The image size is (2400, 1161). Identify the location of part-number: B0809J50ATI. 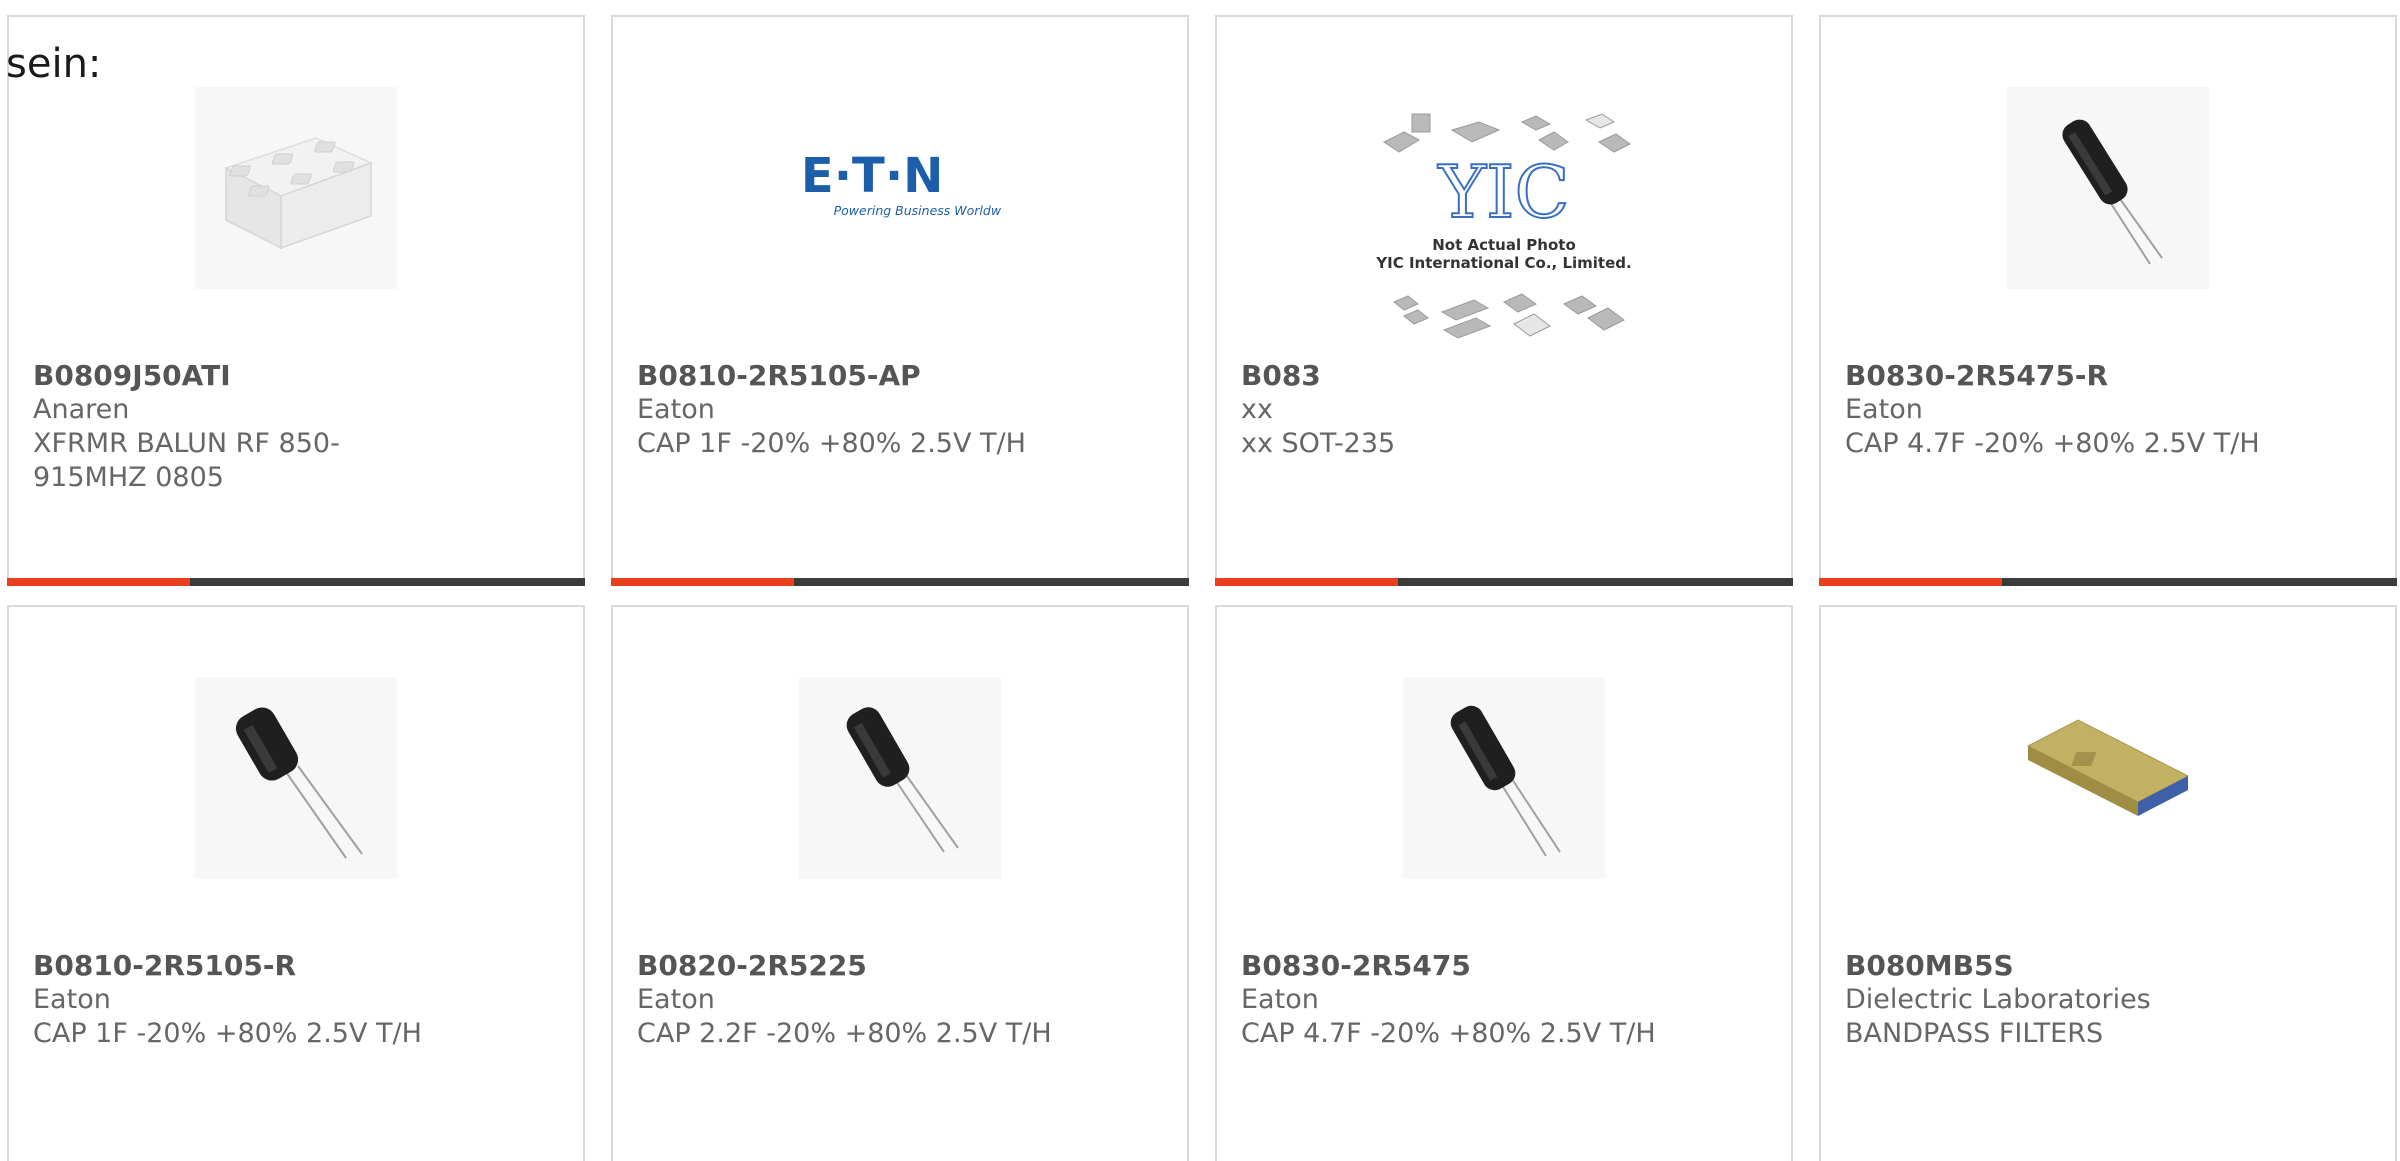
(296, 376).